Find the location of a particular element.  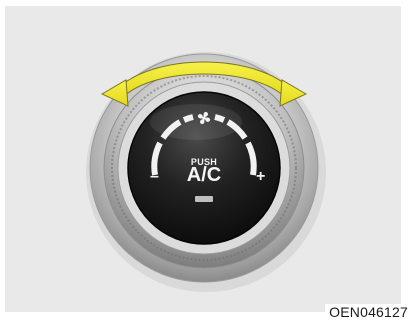

ac-button-label: A/C is located at coordinates (204, 175).